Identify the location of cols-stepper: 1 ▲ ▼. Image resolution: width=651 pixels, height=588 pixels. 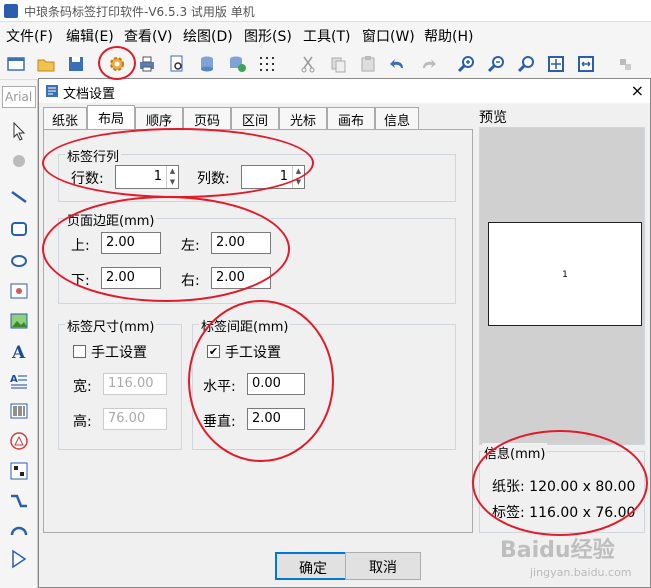
(273, 177).